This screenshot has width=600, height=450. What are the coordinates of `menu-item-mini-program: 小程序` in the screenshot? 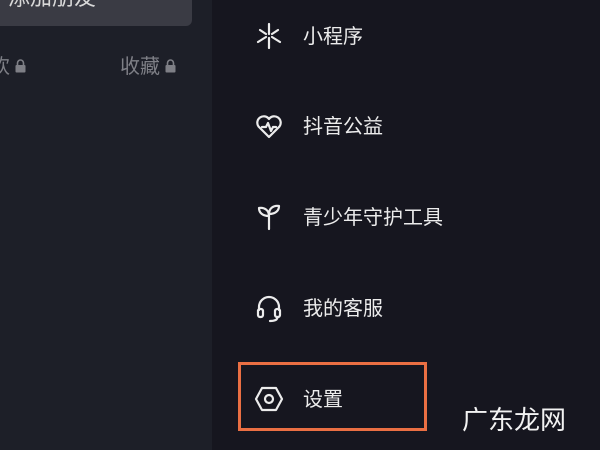 It's located at (402, 36).